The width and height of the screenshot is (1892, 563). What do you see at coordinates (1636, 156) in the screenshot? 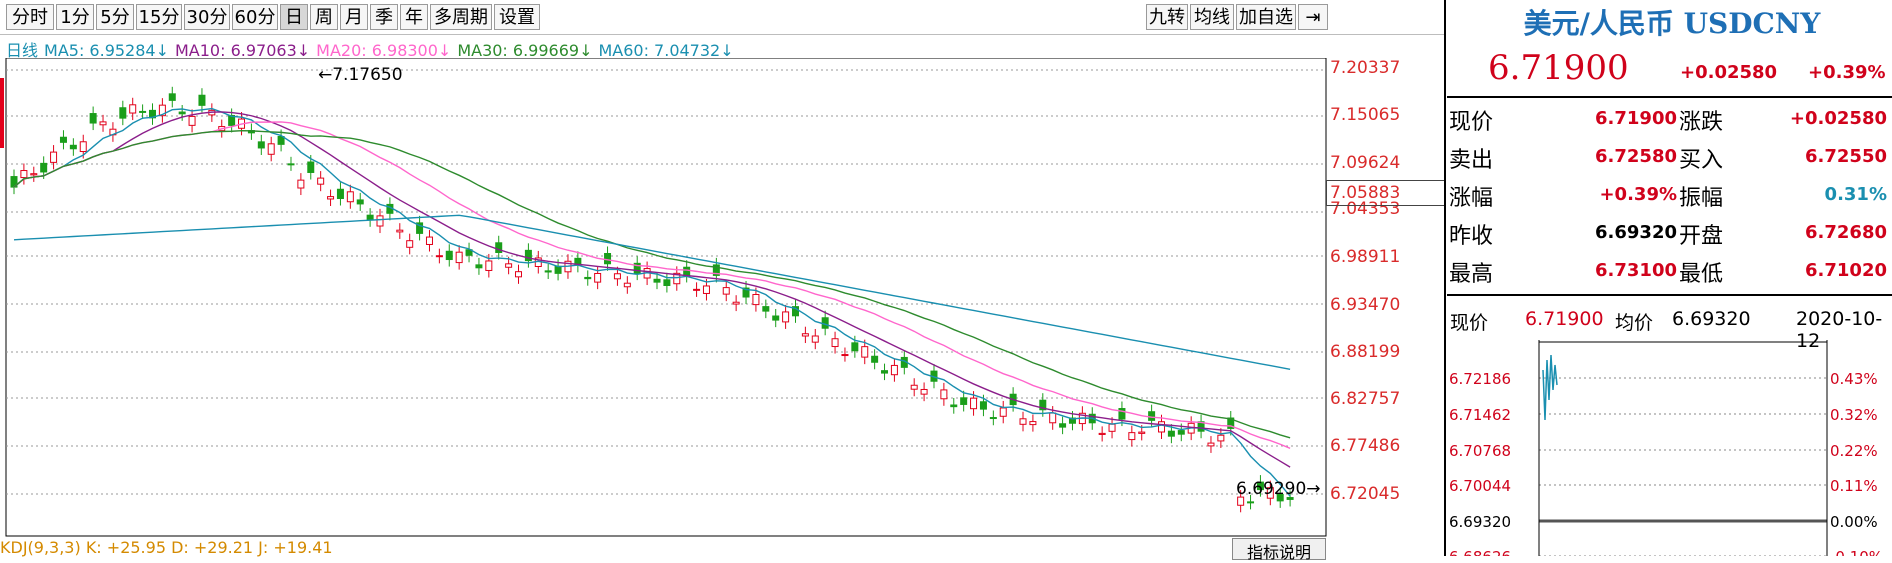
I see `quote-value: 6.72580` at bounding box center [1636, 156].